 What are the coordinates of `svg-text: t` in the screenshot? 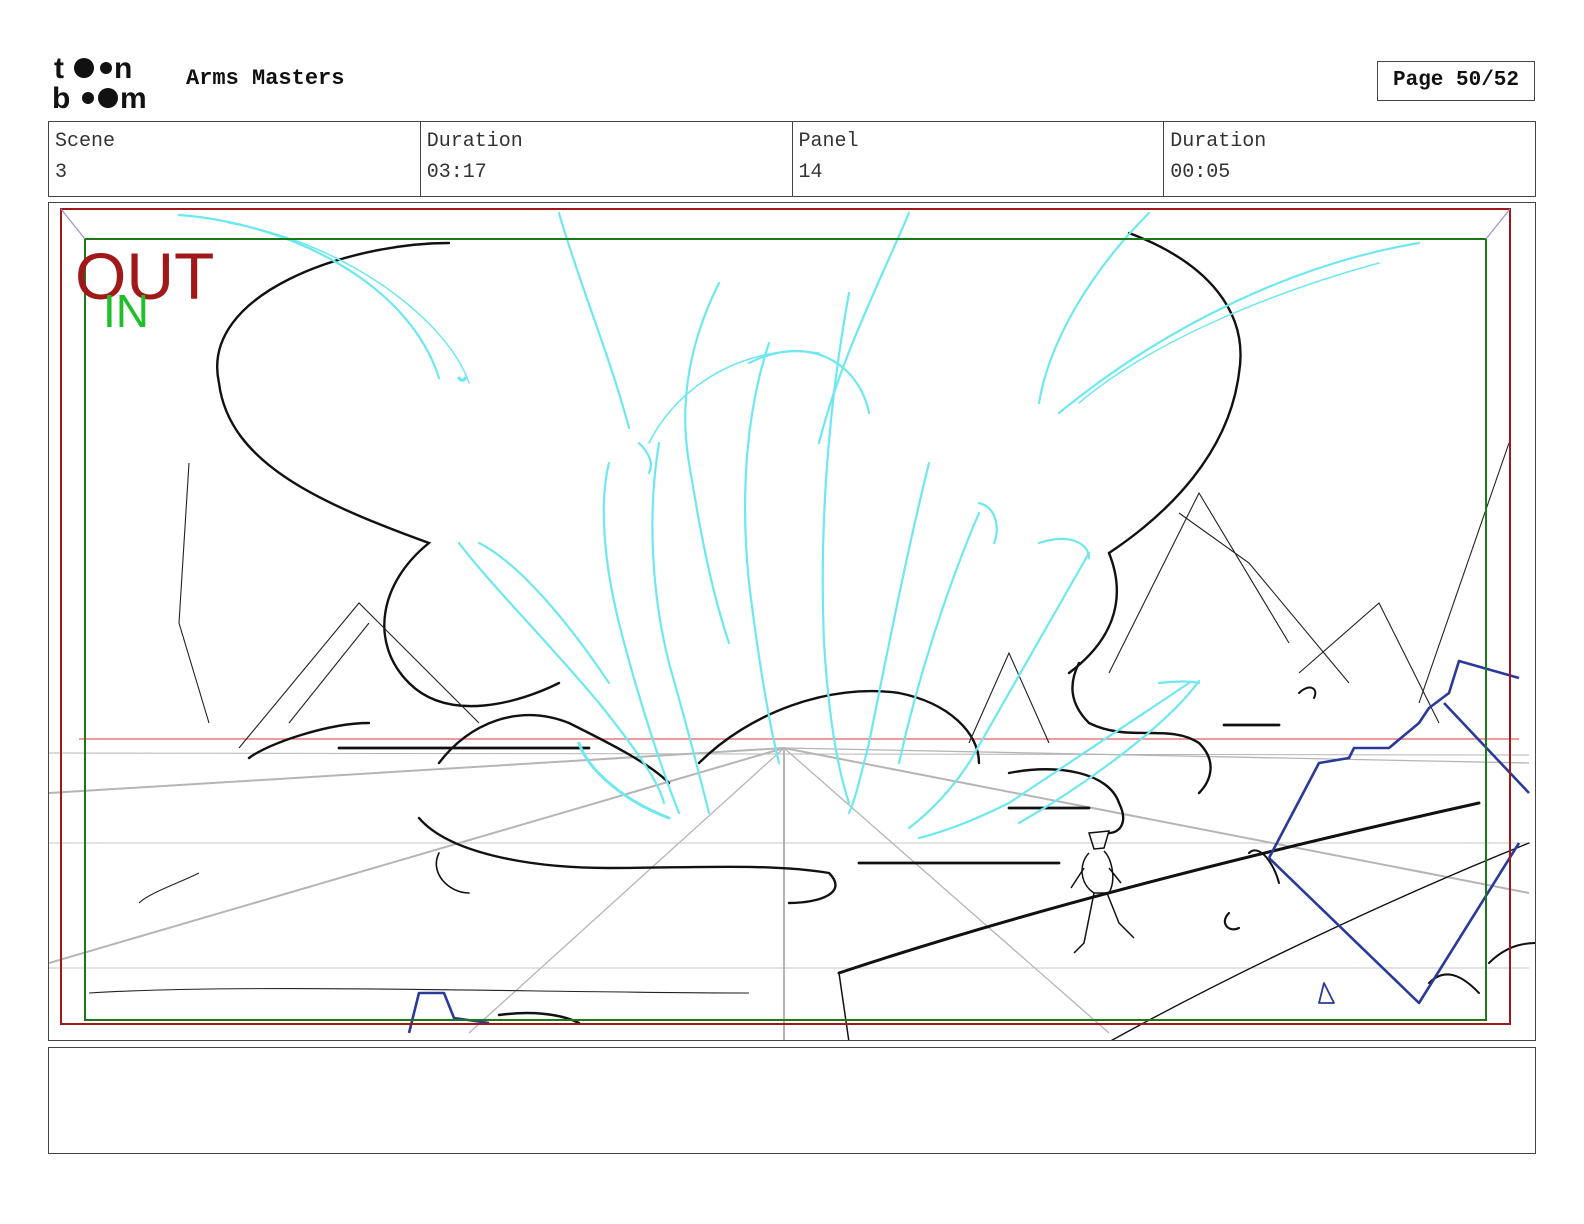 It's located at (59, 68).